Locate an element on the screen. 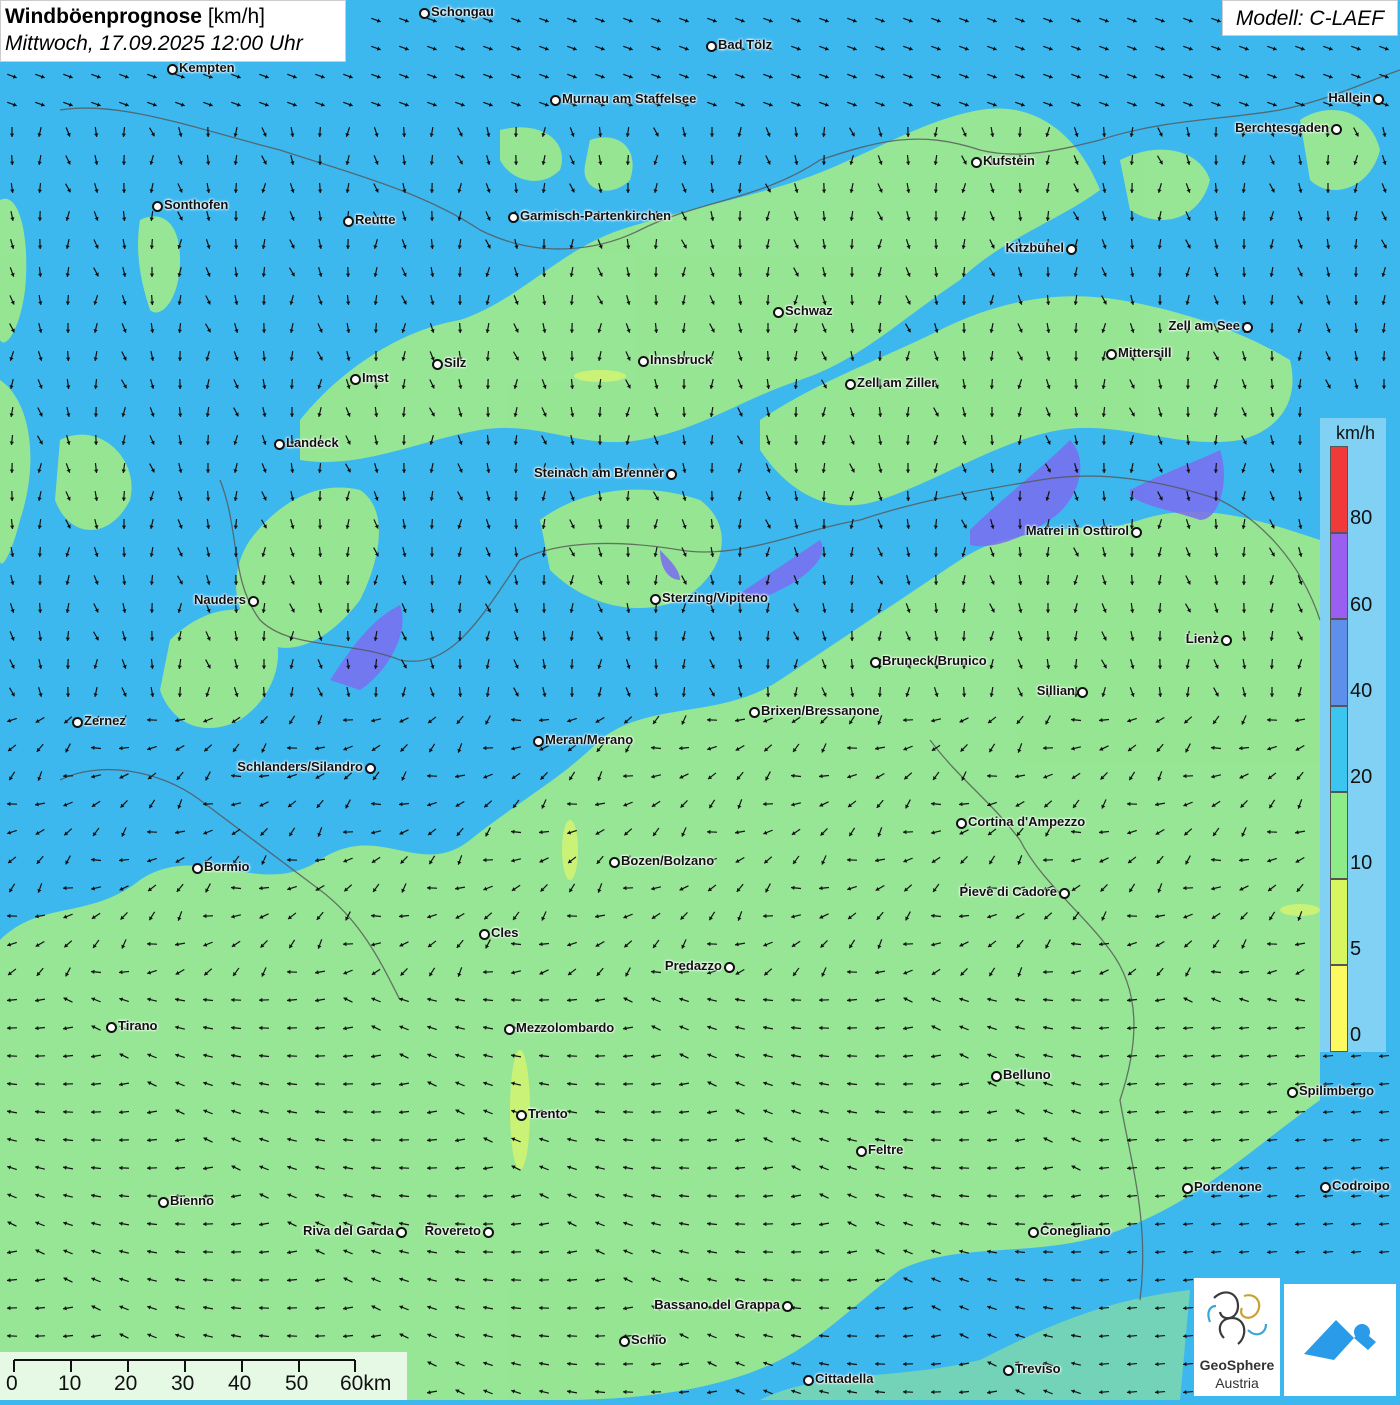 Image resolution: width=1400 pixels, height=1405 pixels. scale-label: 40 is located at coordinates (239, 1384).